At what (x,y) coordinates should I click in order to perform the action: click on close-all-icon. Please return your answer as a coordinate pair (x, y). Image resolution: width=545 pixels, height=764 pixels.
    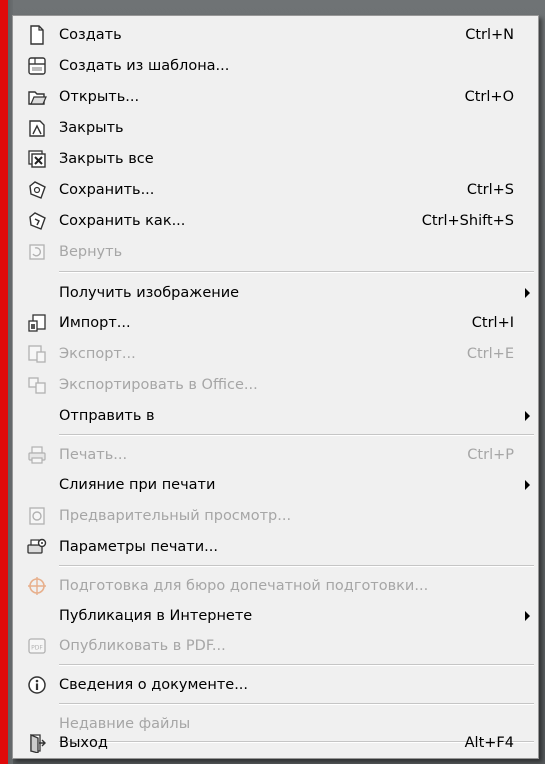
    Looking at the image, I should click on (37, 159).